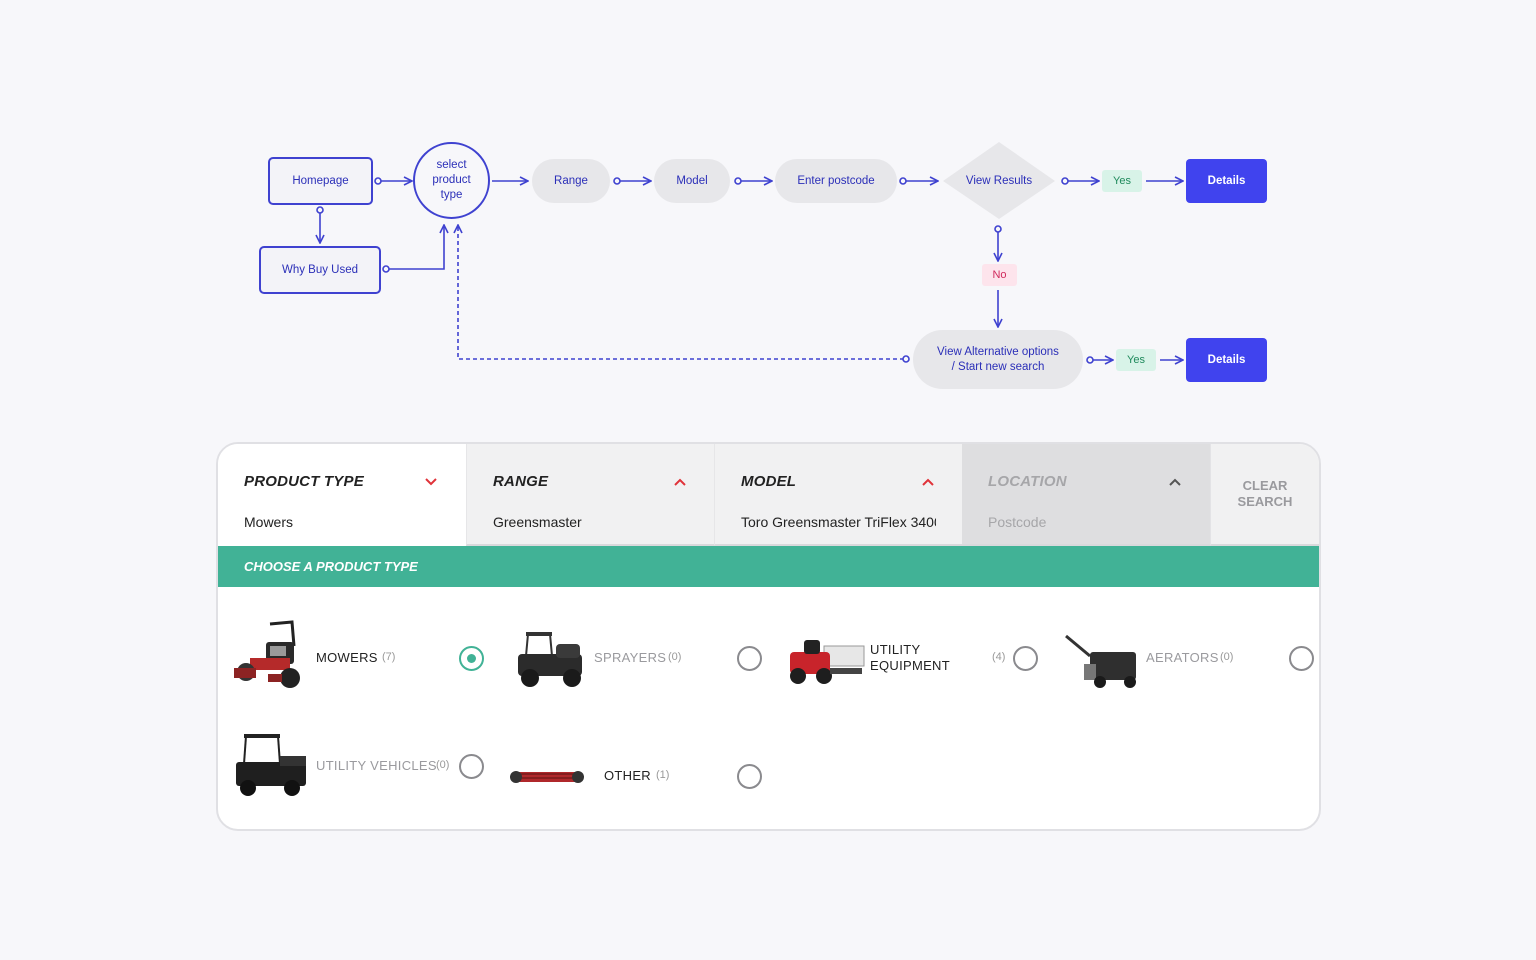 This screenshot has width=1536, height=960. I want to click on view-results-label: View Results, so click(999, 181).